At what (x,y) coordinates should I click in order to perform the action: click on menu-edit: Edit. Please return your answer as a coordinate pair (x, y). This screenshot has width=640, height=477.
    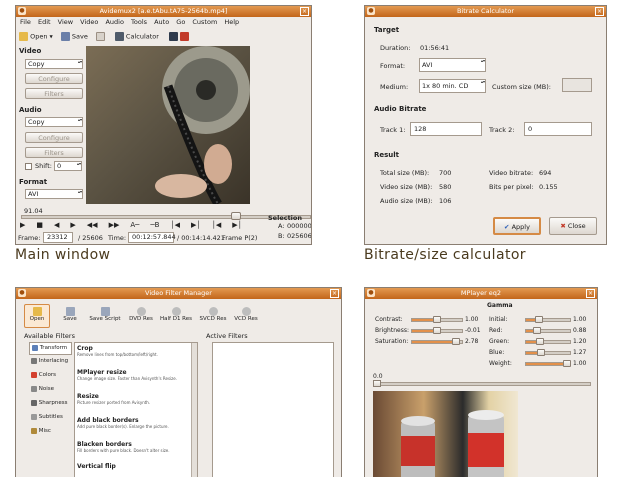
    Looking at the image, I should click on (44, 22).